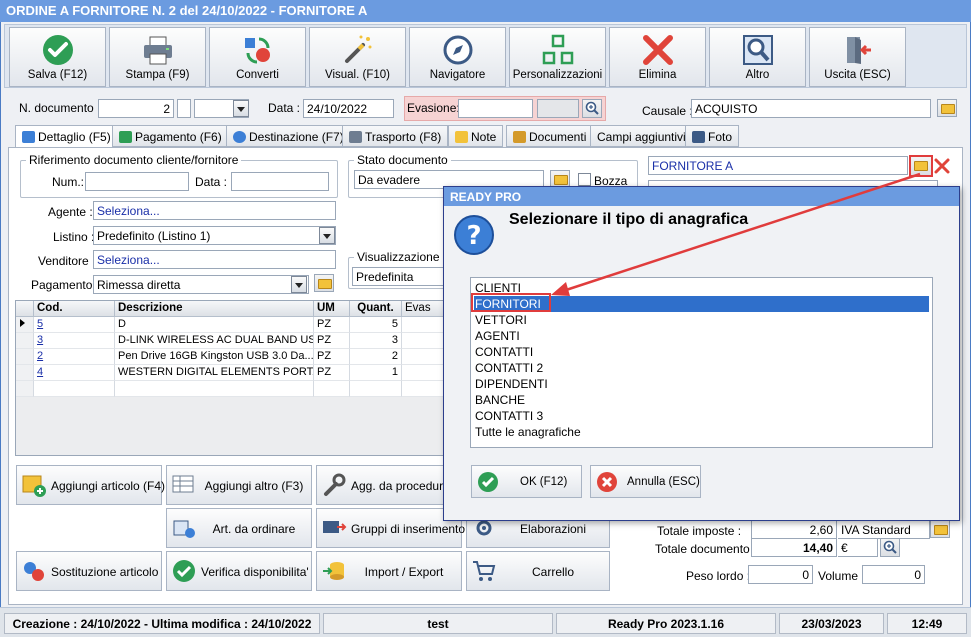 This screenshot has height=637, width=971. I want to click on list-item: CONTATTI 3, so click(701, 416).